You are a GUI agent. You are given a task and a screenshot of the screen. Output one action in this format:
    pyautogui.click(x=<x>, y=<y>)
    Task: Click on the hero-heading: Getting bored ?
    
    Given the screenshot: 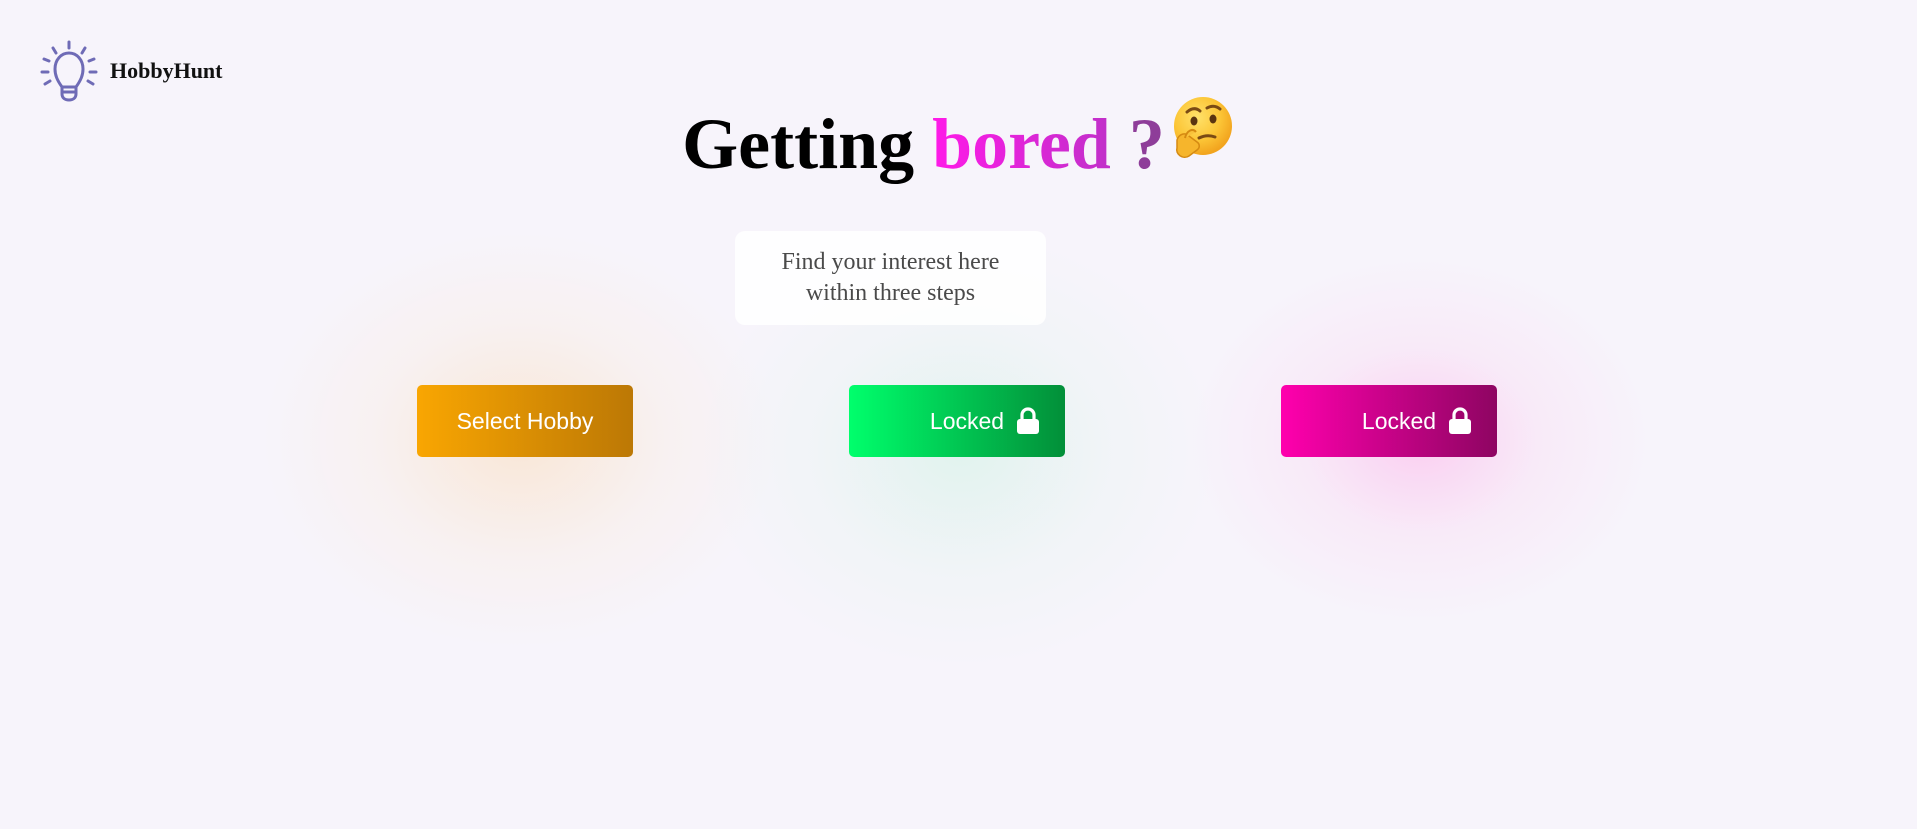 What is the action you would take?
    pyautogui.click(x=958, y=138)
    